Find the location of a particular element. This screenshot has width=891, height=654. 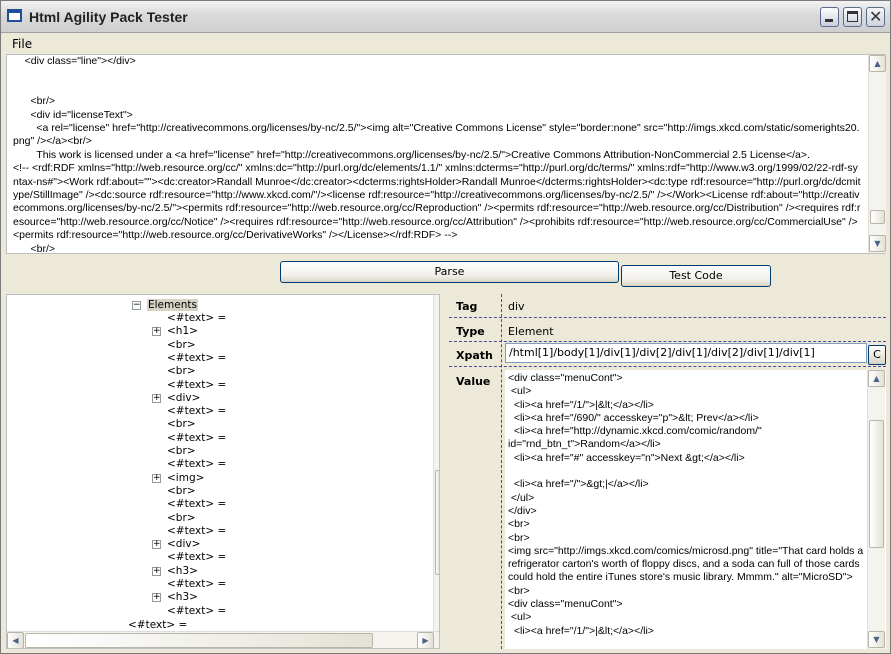

maximize-button is located at coordinates (852, 17).